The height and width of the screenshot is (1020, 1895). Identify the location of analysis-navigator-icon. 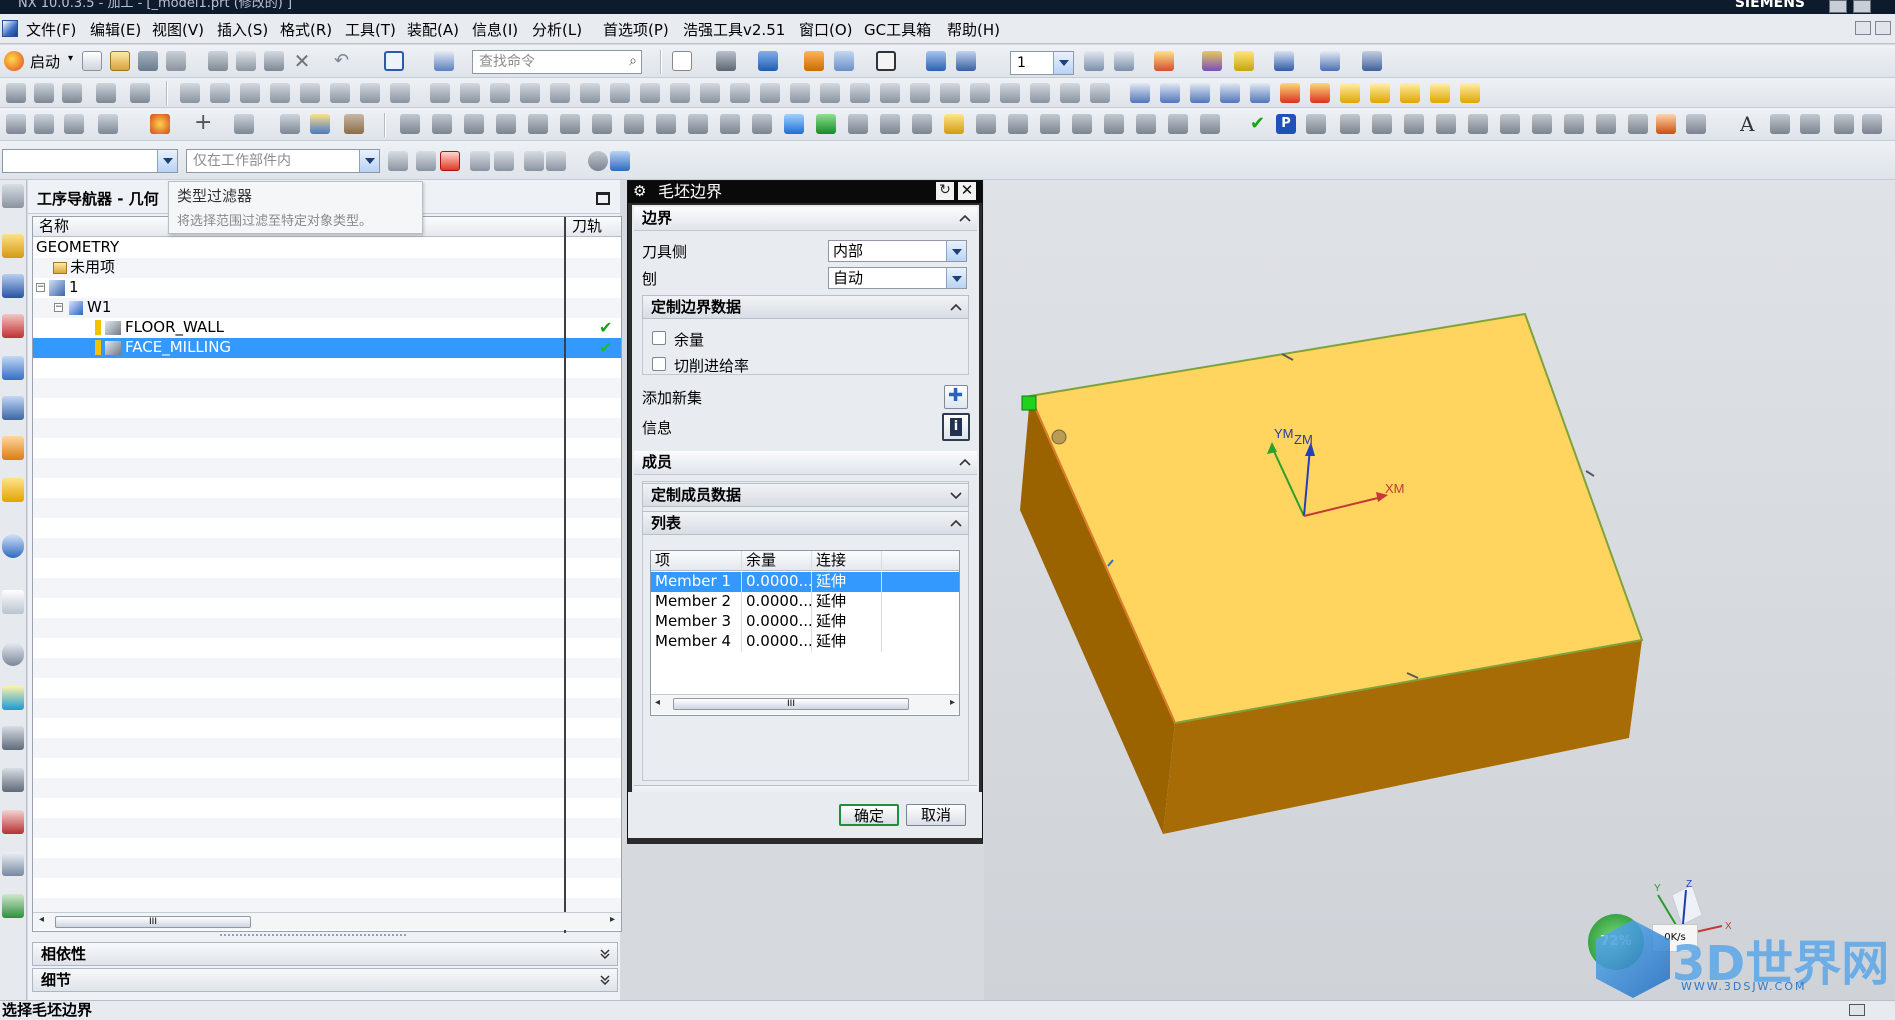
(13, 780).